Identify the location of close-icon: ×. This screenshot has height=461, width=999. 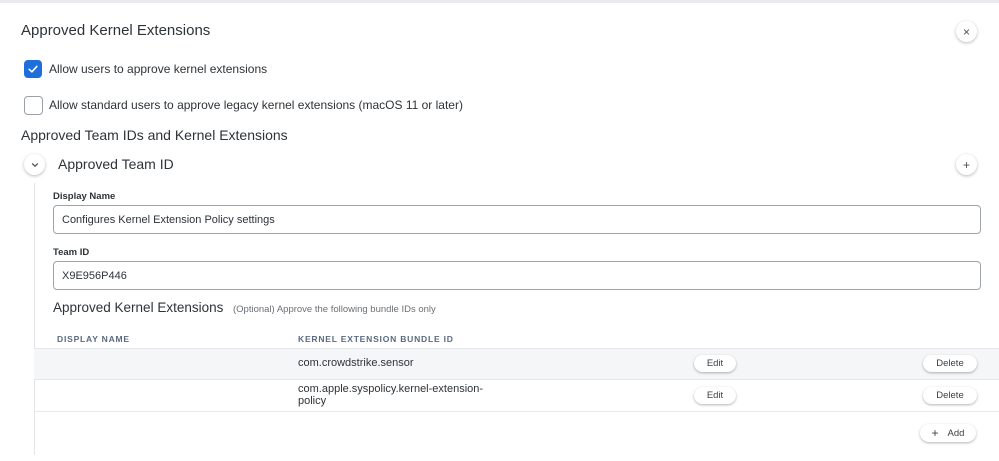
(966, 31).